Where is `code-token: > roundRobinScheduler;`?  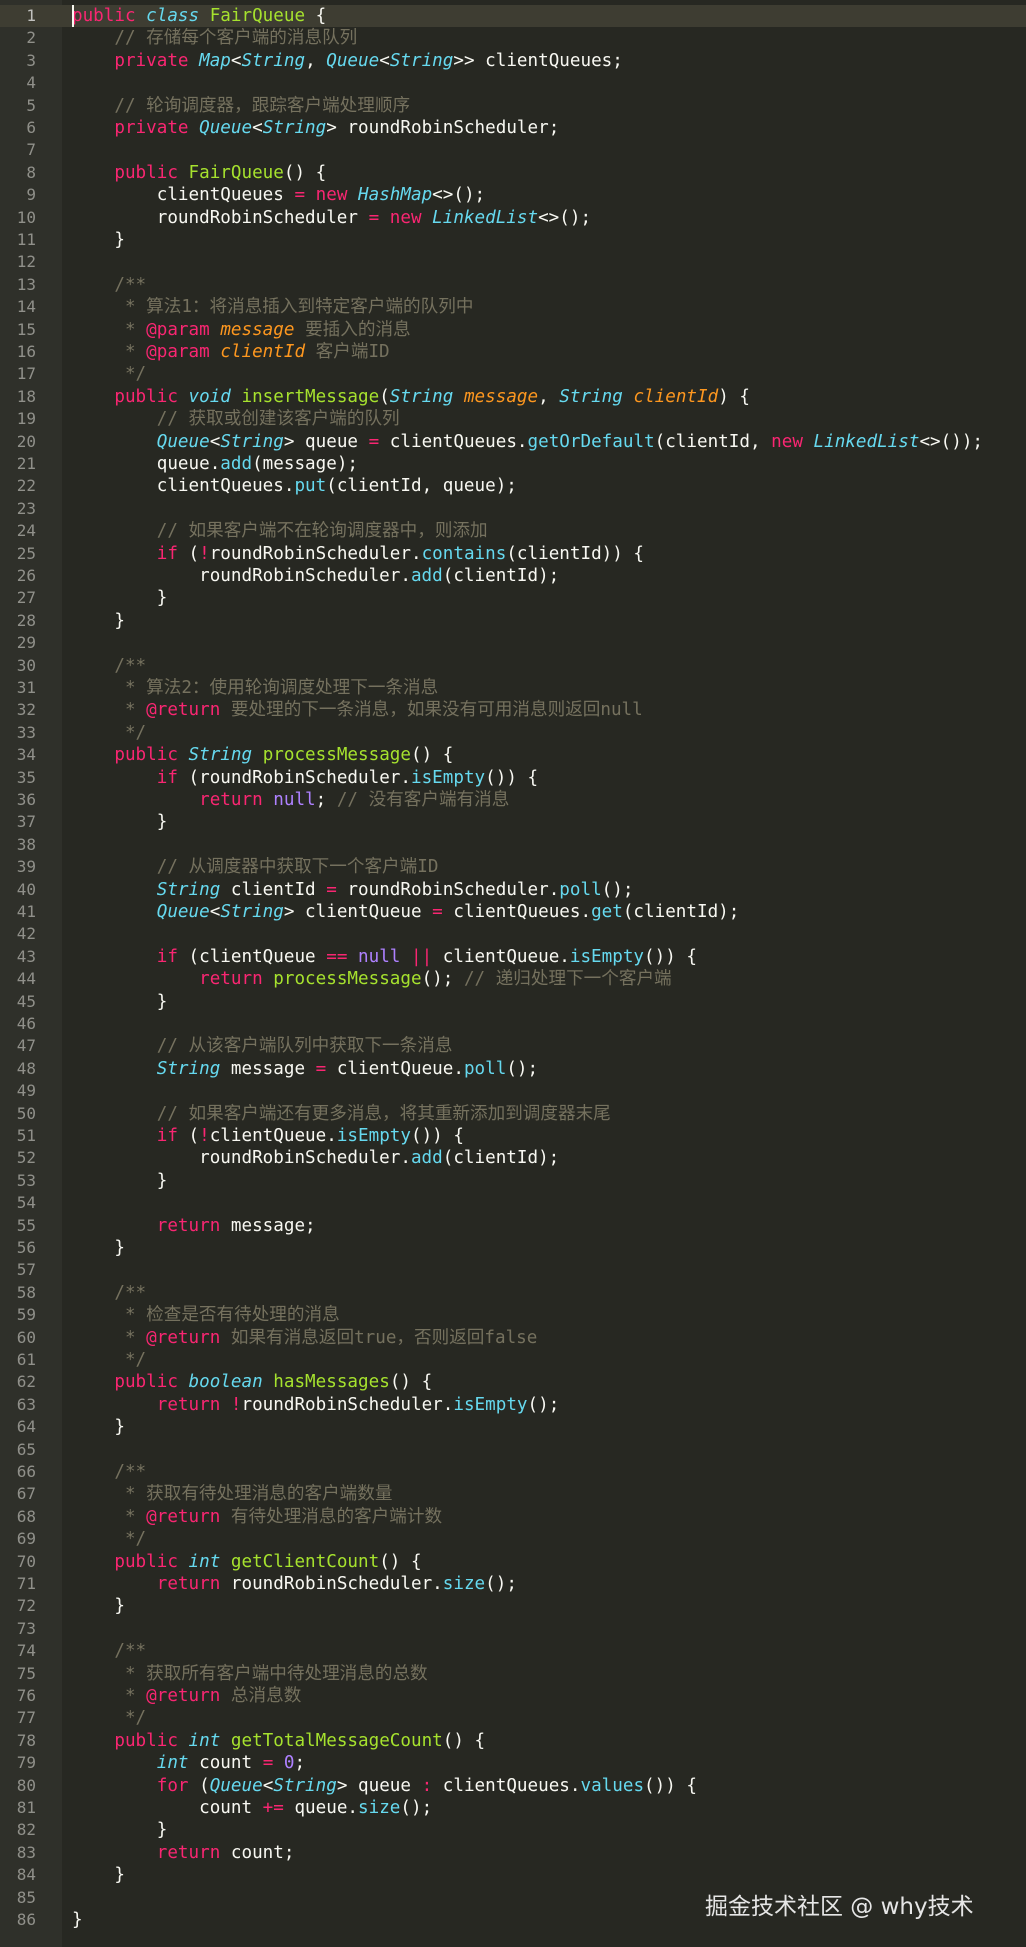
code-token: > roundRobinScheduler; is located at coordinates (443, 128).